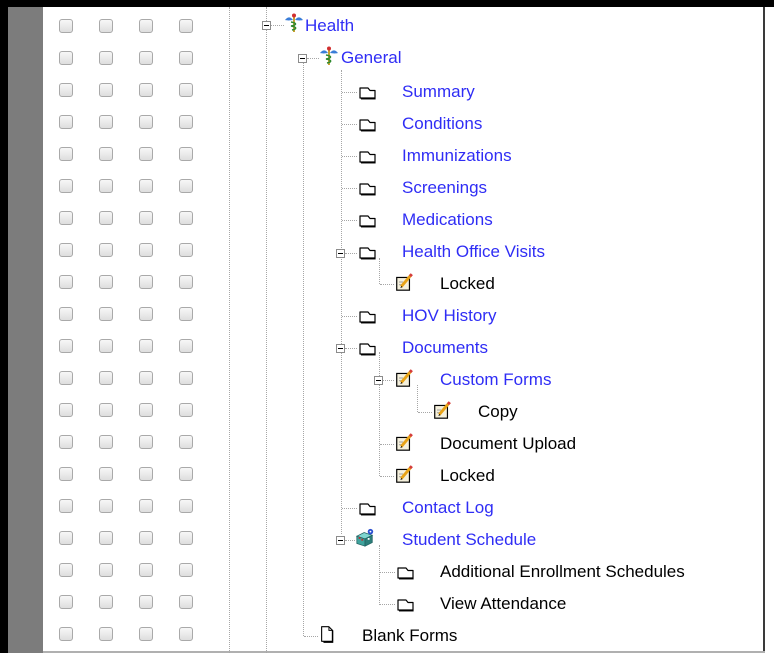 This screenshot has height=653, width=774. I want to click on tree-node-general: General, so click(371, 58).